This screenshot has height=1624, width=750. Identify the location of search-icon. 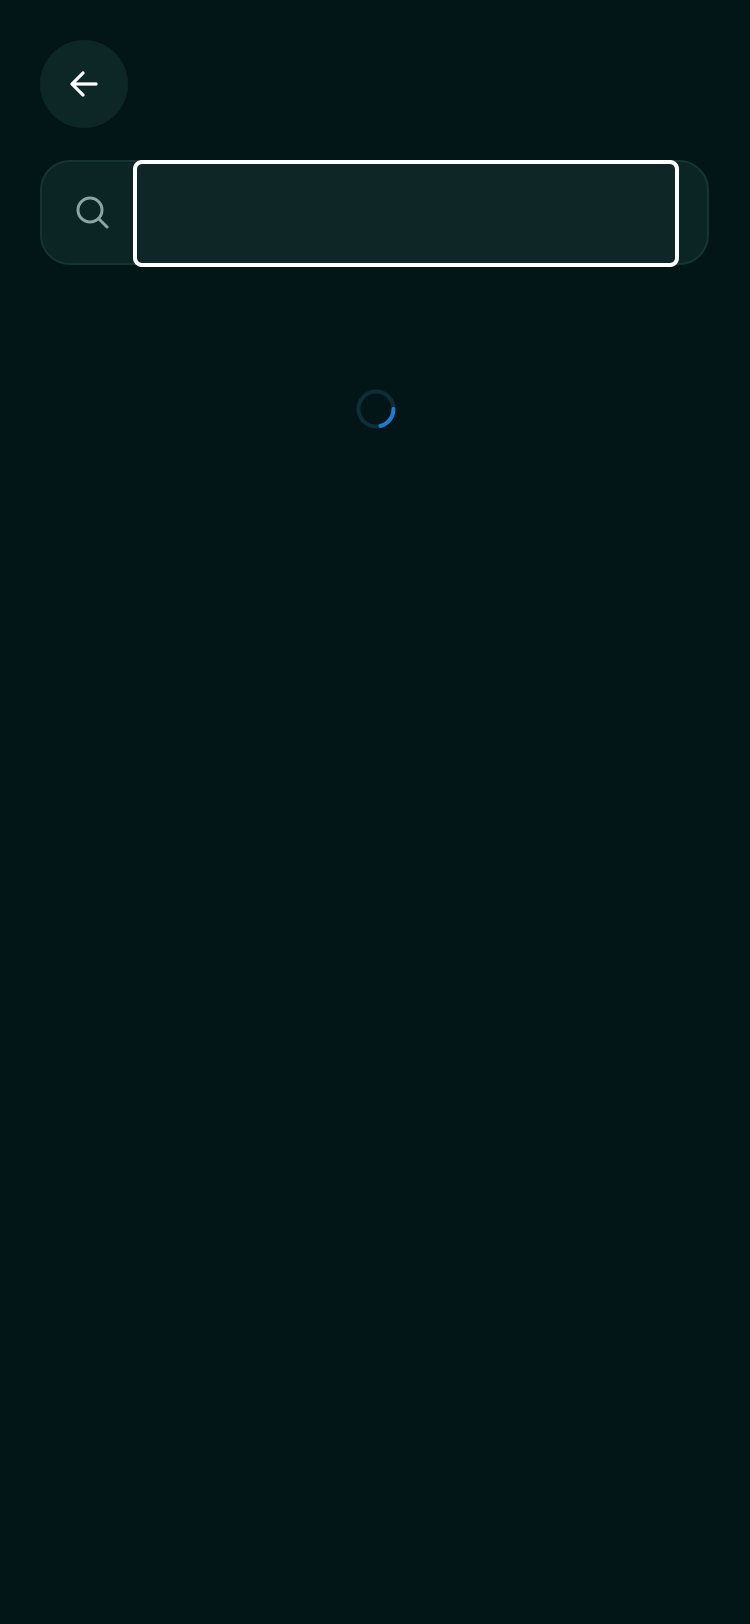
(92, 212).